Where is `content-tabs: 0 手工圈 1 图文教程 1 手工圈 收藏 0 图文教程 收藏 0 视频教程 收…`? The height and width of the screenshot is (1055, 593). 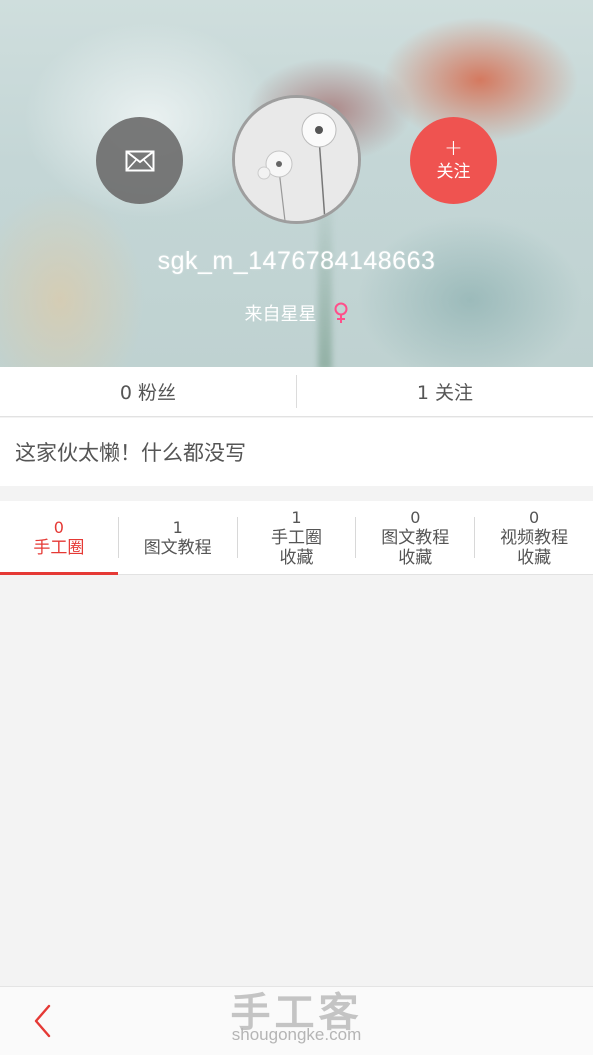
content-tabs: 0 手工圈 1 图文教程 1 手工圈 收藏 0 图文教程 收藏 0 视频教程 收… is located at coordinates (296, 538).